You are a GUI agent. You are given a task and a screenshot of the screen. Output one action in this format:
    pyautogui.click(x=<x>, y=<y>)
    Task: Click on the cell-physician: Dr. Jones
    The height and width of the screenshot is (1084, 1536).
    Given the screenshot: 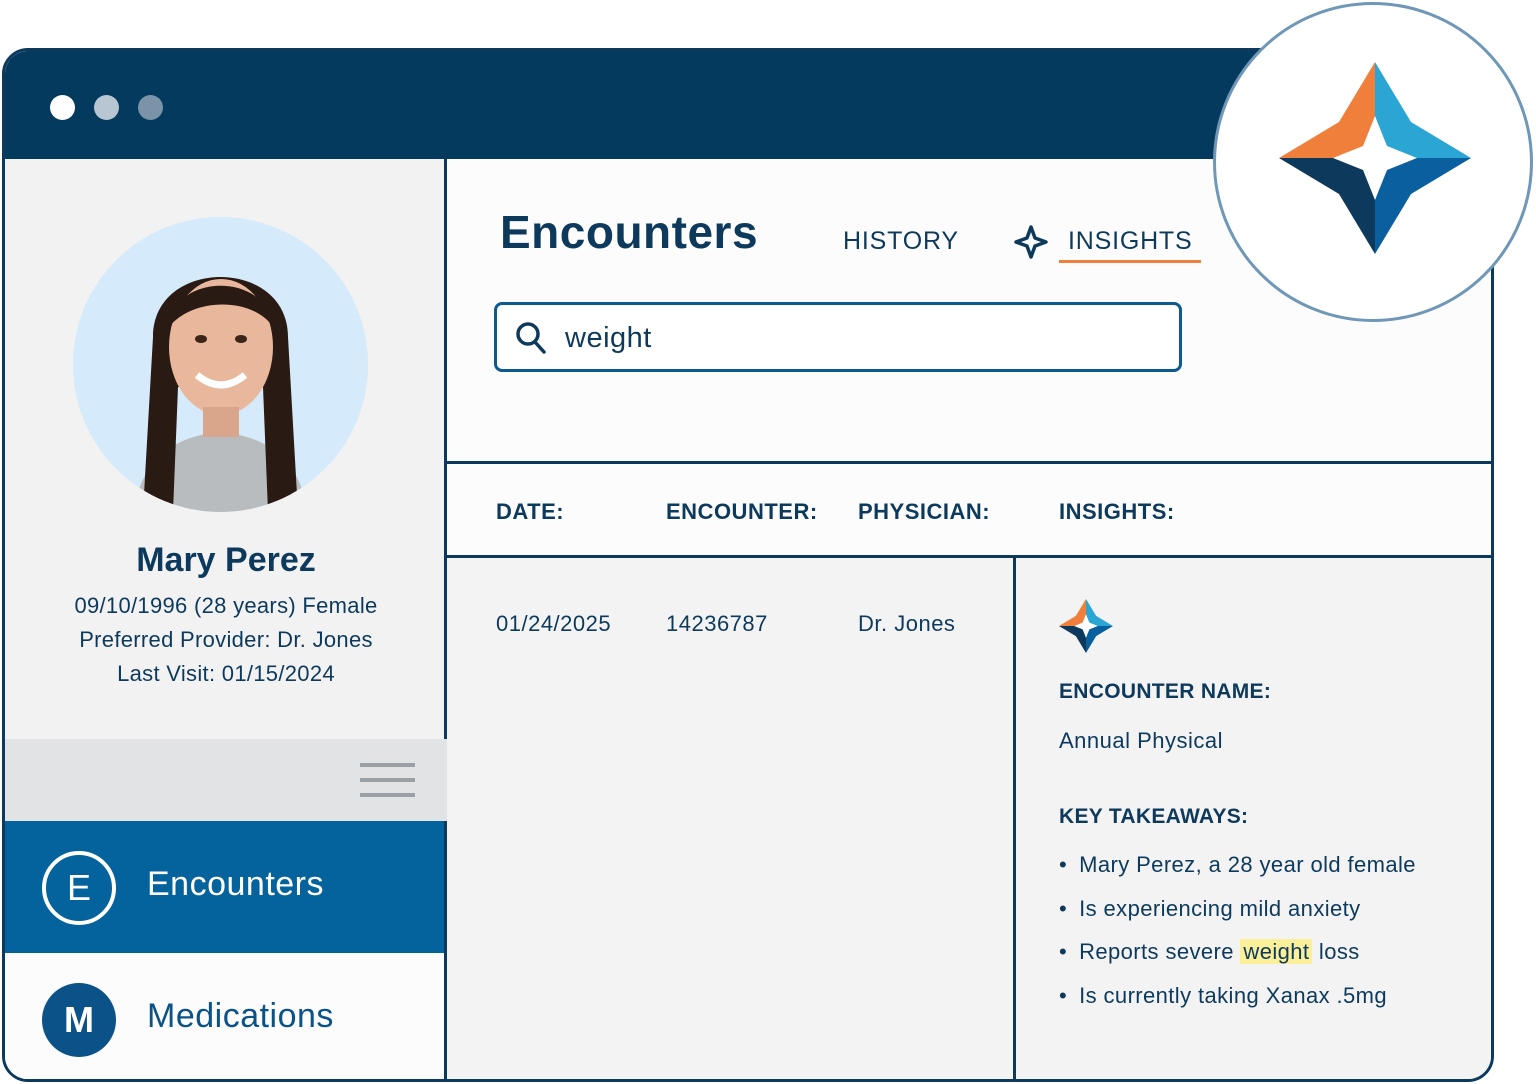 What is the action you would take?
    pyautogui.click(x=907, y=623)
    